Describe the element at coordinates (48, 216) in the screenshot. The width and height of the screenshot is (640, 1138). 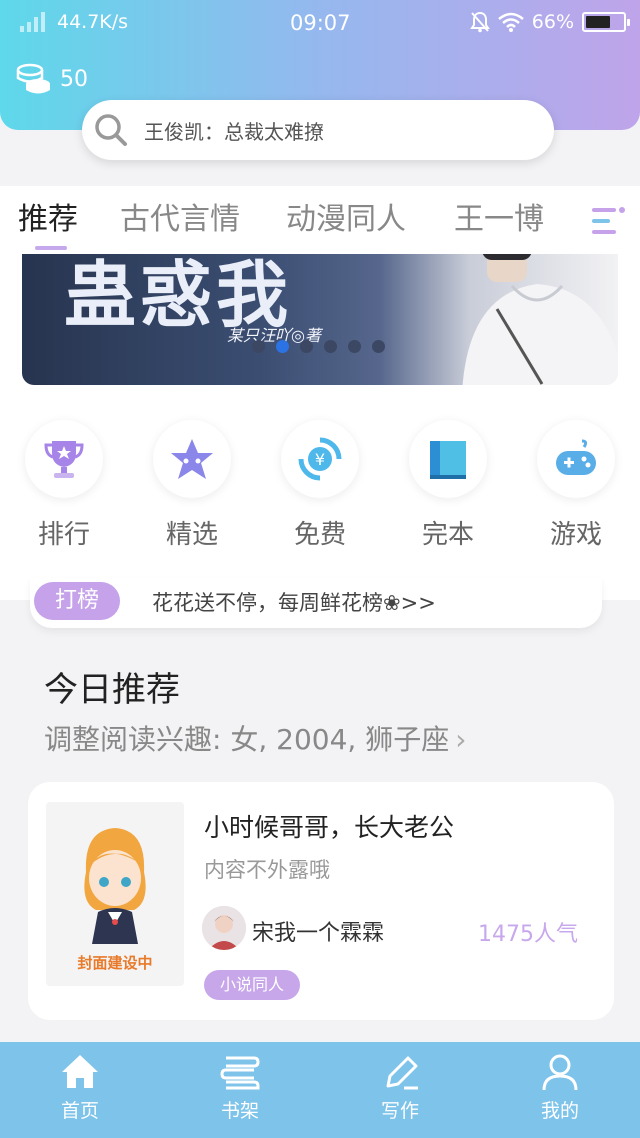
I see `tab-recommend: 推荐` at that location.